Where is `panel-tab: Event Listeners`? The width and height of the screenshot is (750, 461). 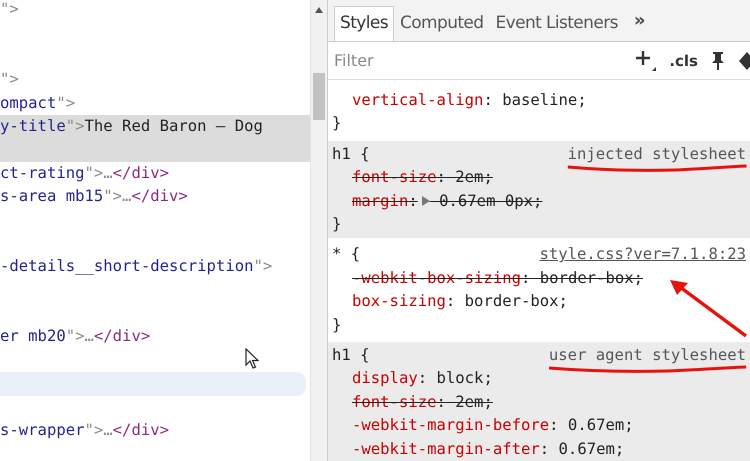
panel-tab: Event Listeners is located at coordinates (556, 23).